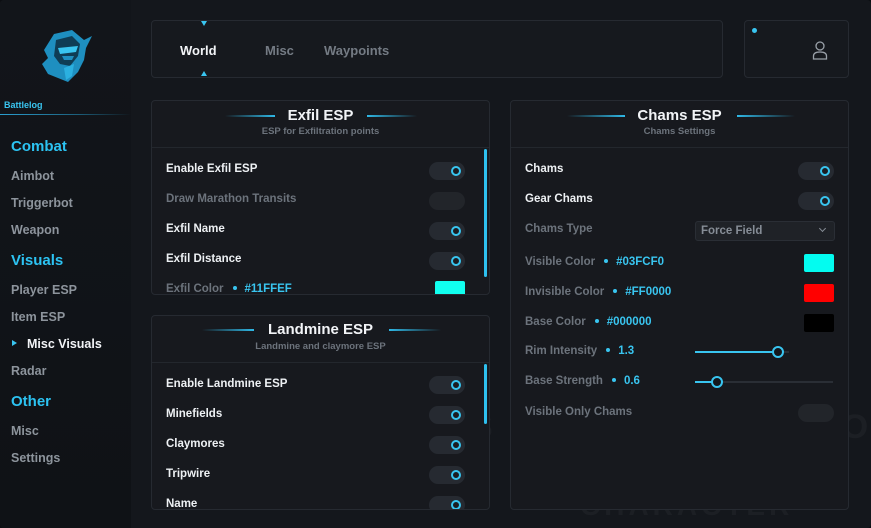 The height and width of the screenshot is (528, 871). I want to click on landmine-minefields-toggle, so click(447, 415).